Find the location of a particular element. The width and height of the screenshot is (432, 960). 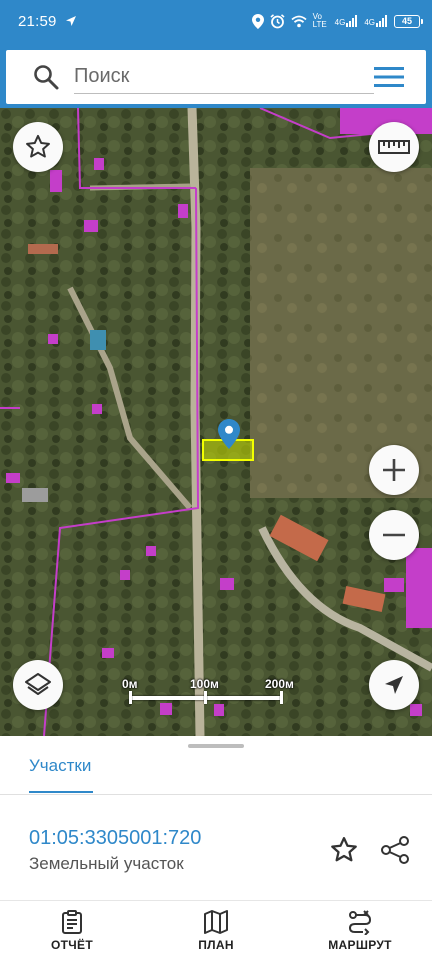

signal-2: 4G is located at coordinates (376, 21).